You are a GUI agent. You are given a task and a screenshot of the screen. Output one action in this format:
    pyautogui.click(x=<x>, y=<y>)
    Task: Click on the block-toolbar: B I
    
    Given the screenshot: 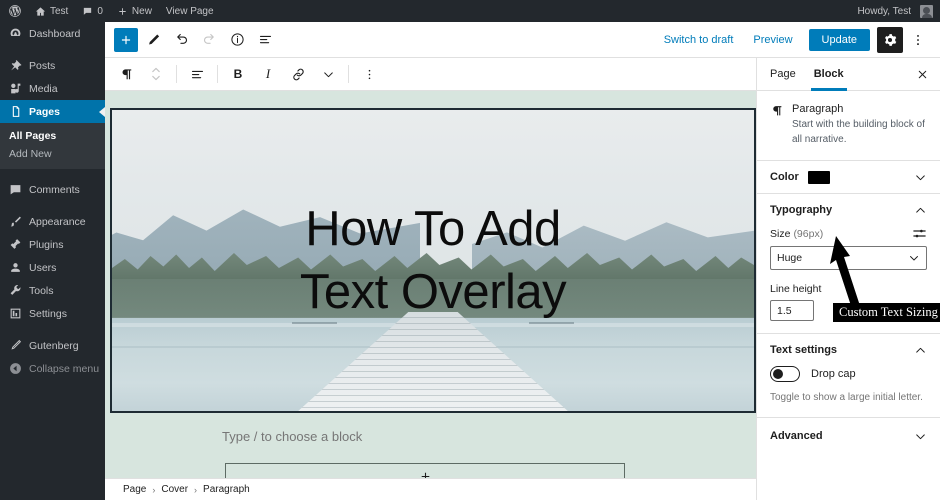 What is the action you would take?
    pyautogui.click(x=430, y=74)
    